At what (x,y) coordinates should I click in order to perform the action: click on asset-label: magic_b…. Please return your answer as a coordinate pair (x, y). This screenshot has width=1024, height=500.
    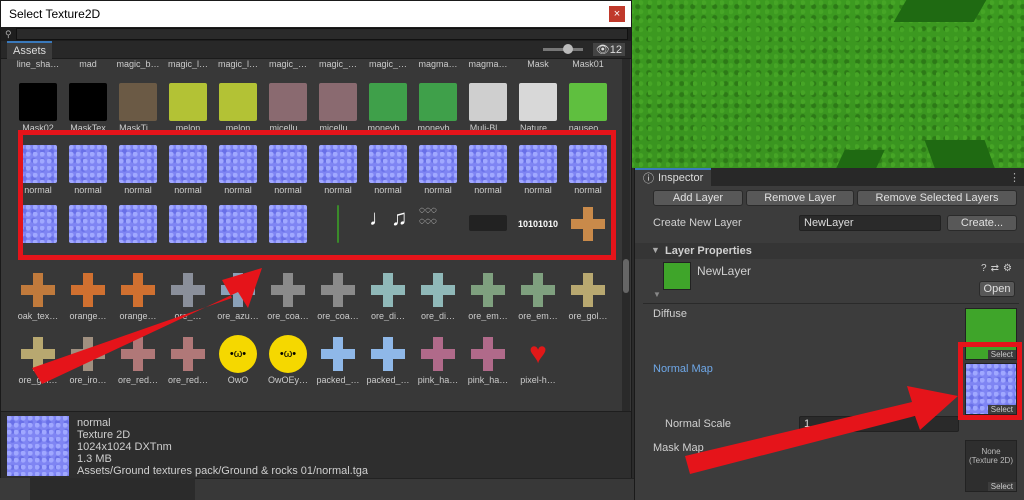
    Looking at the image, I should click on (138, 64).